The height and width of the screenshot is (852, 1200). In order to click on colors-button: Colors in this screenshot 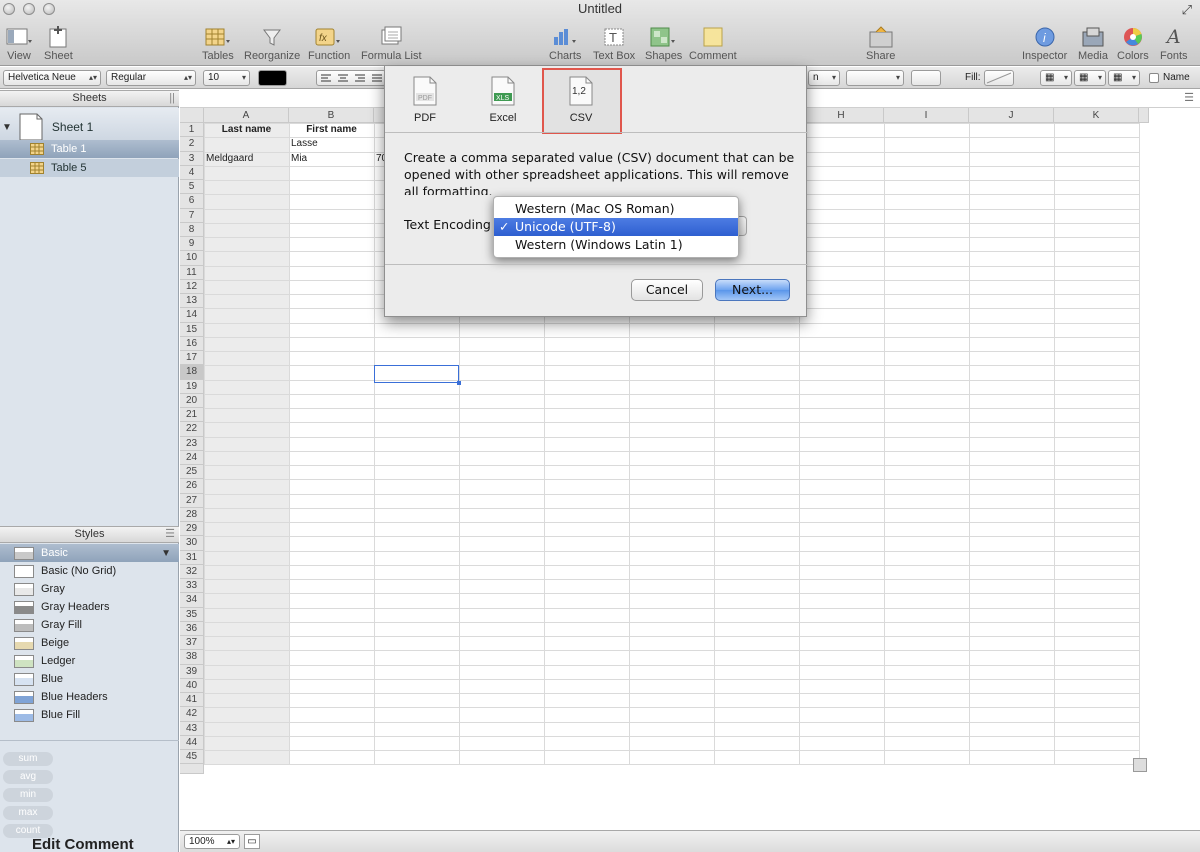, I will do `click(1133, 44)`.